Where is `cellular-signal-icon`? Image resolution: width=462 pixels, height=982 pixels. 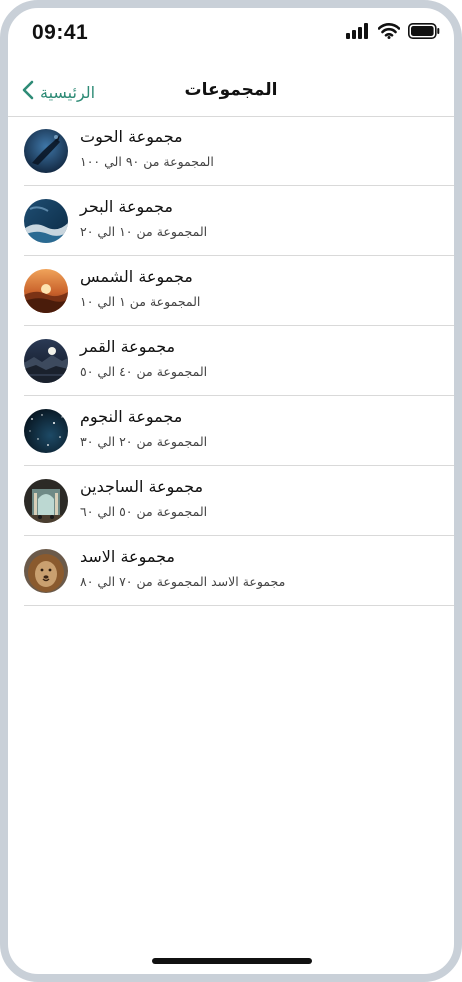 cellular-signal-icon is located at coordinates (358, 33).